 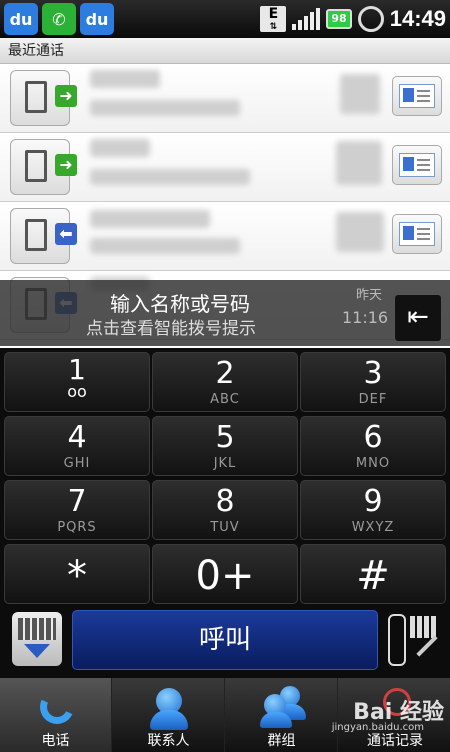 I want to click on edit-number-button, so click(x=415, y=639).